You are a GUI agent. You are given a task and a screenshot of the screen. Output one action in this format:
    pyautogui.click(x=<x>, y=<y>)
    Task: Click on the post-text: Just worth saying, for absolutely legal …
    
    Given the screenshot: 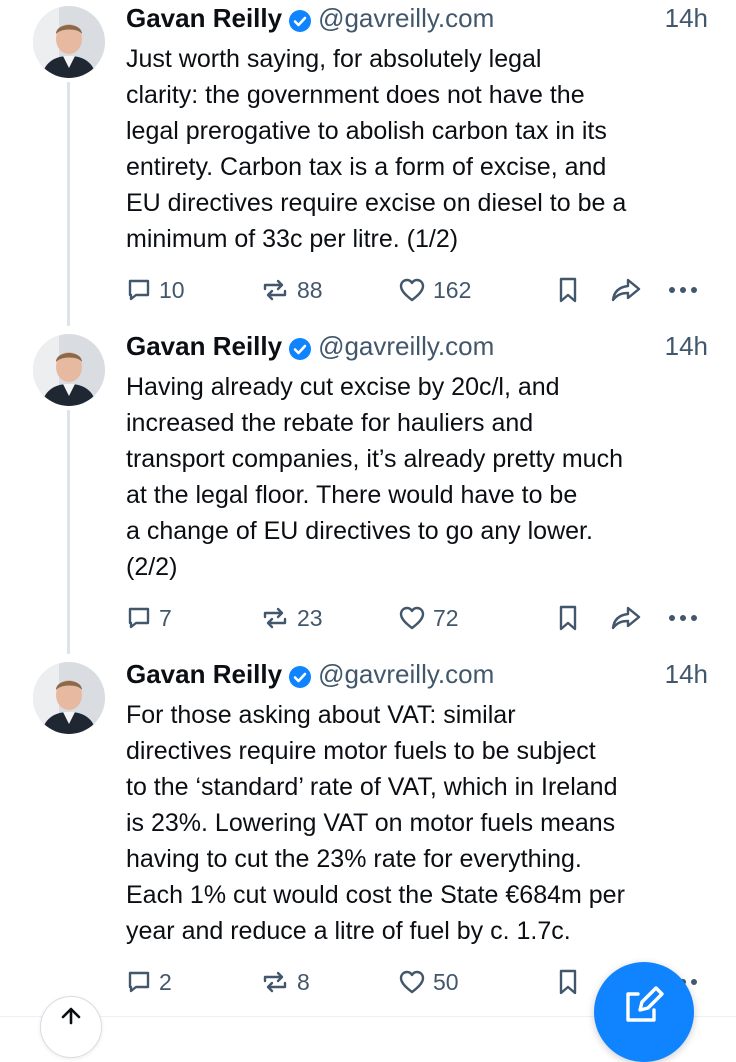 What is the action you would take?
    pyautogui.click(x=376, y=149)
    